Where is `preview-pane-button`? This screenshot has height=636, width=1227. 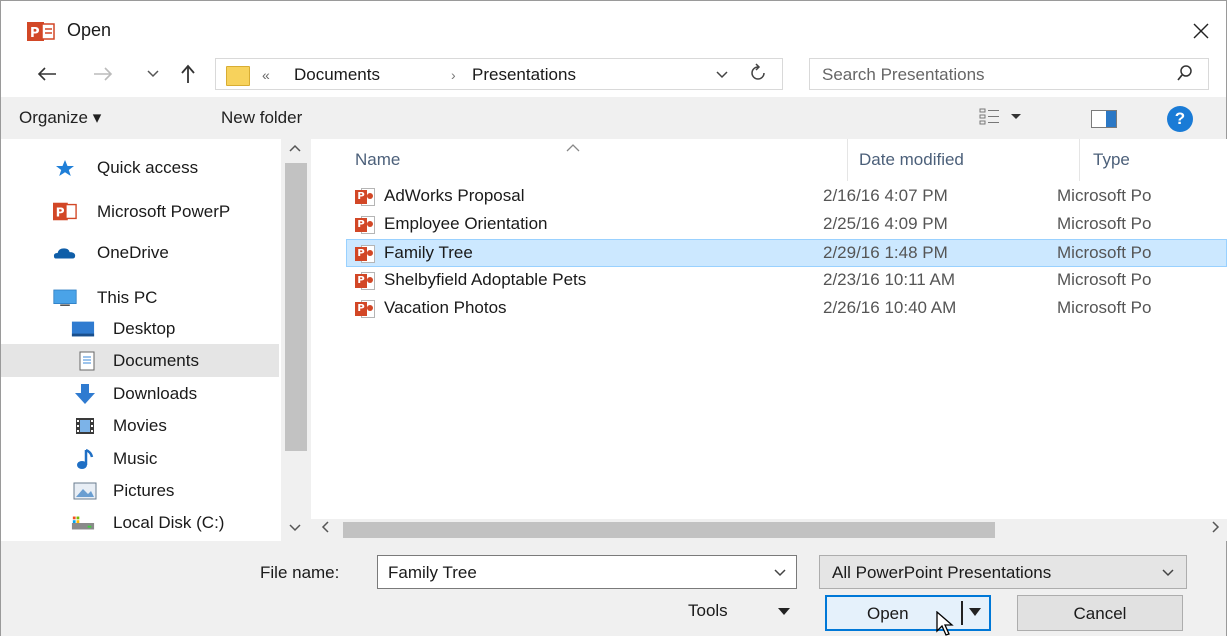 preview-pane-button is located at coordinates (1104, 119).